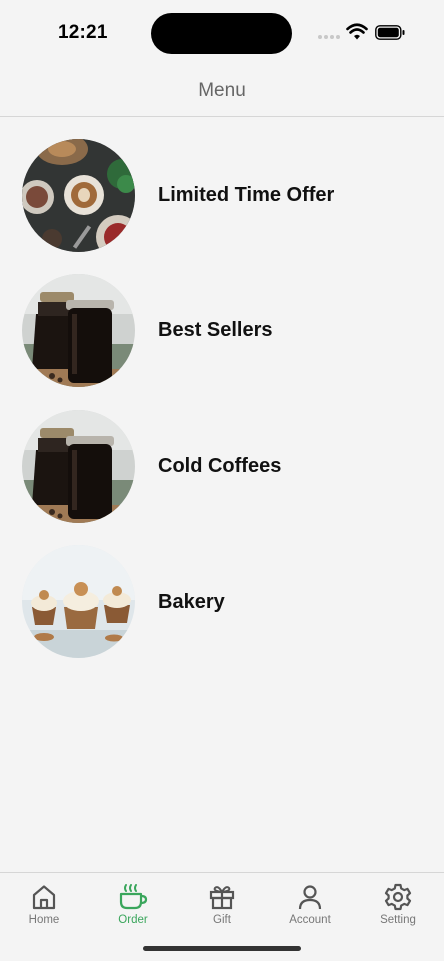 The width and height of the screenshot is (444, 961). I want to click on tab-label: Setting, so click(398, 920).